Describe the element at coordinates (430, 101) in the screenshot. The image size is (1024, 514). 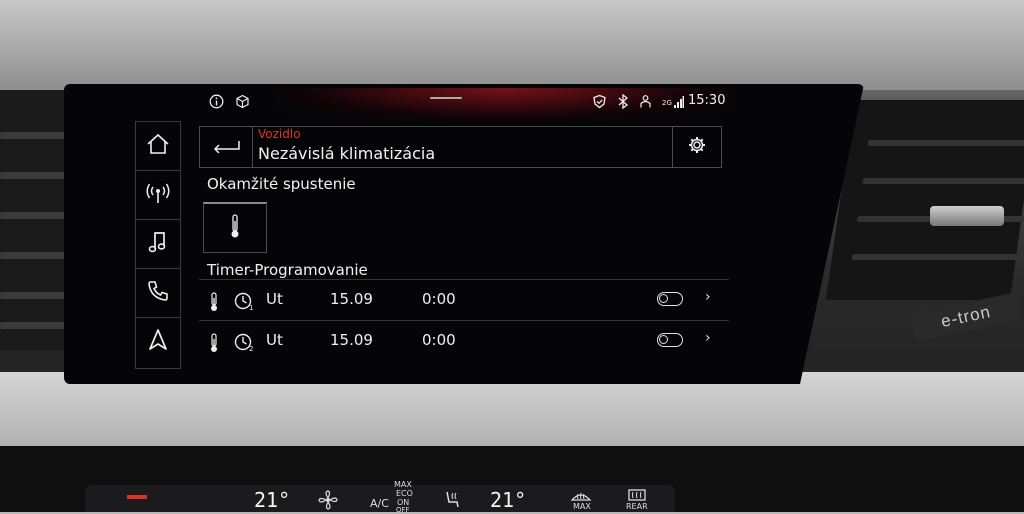
I see `status-bar: 2G 15:30` at that location.